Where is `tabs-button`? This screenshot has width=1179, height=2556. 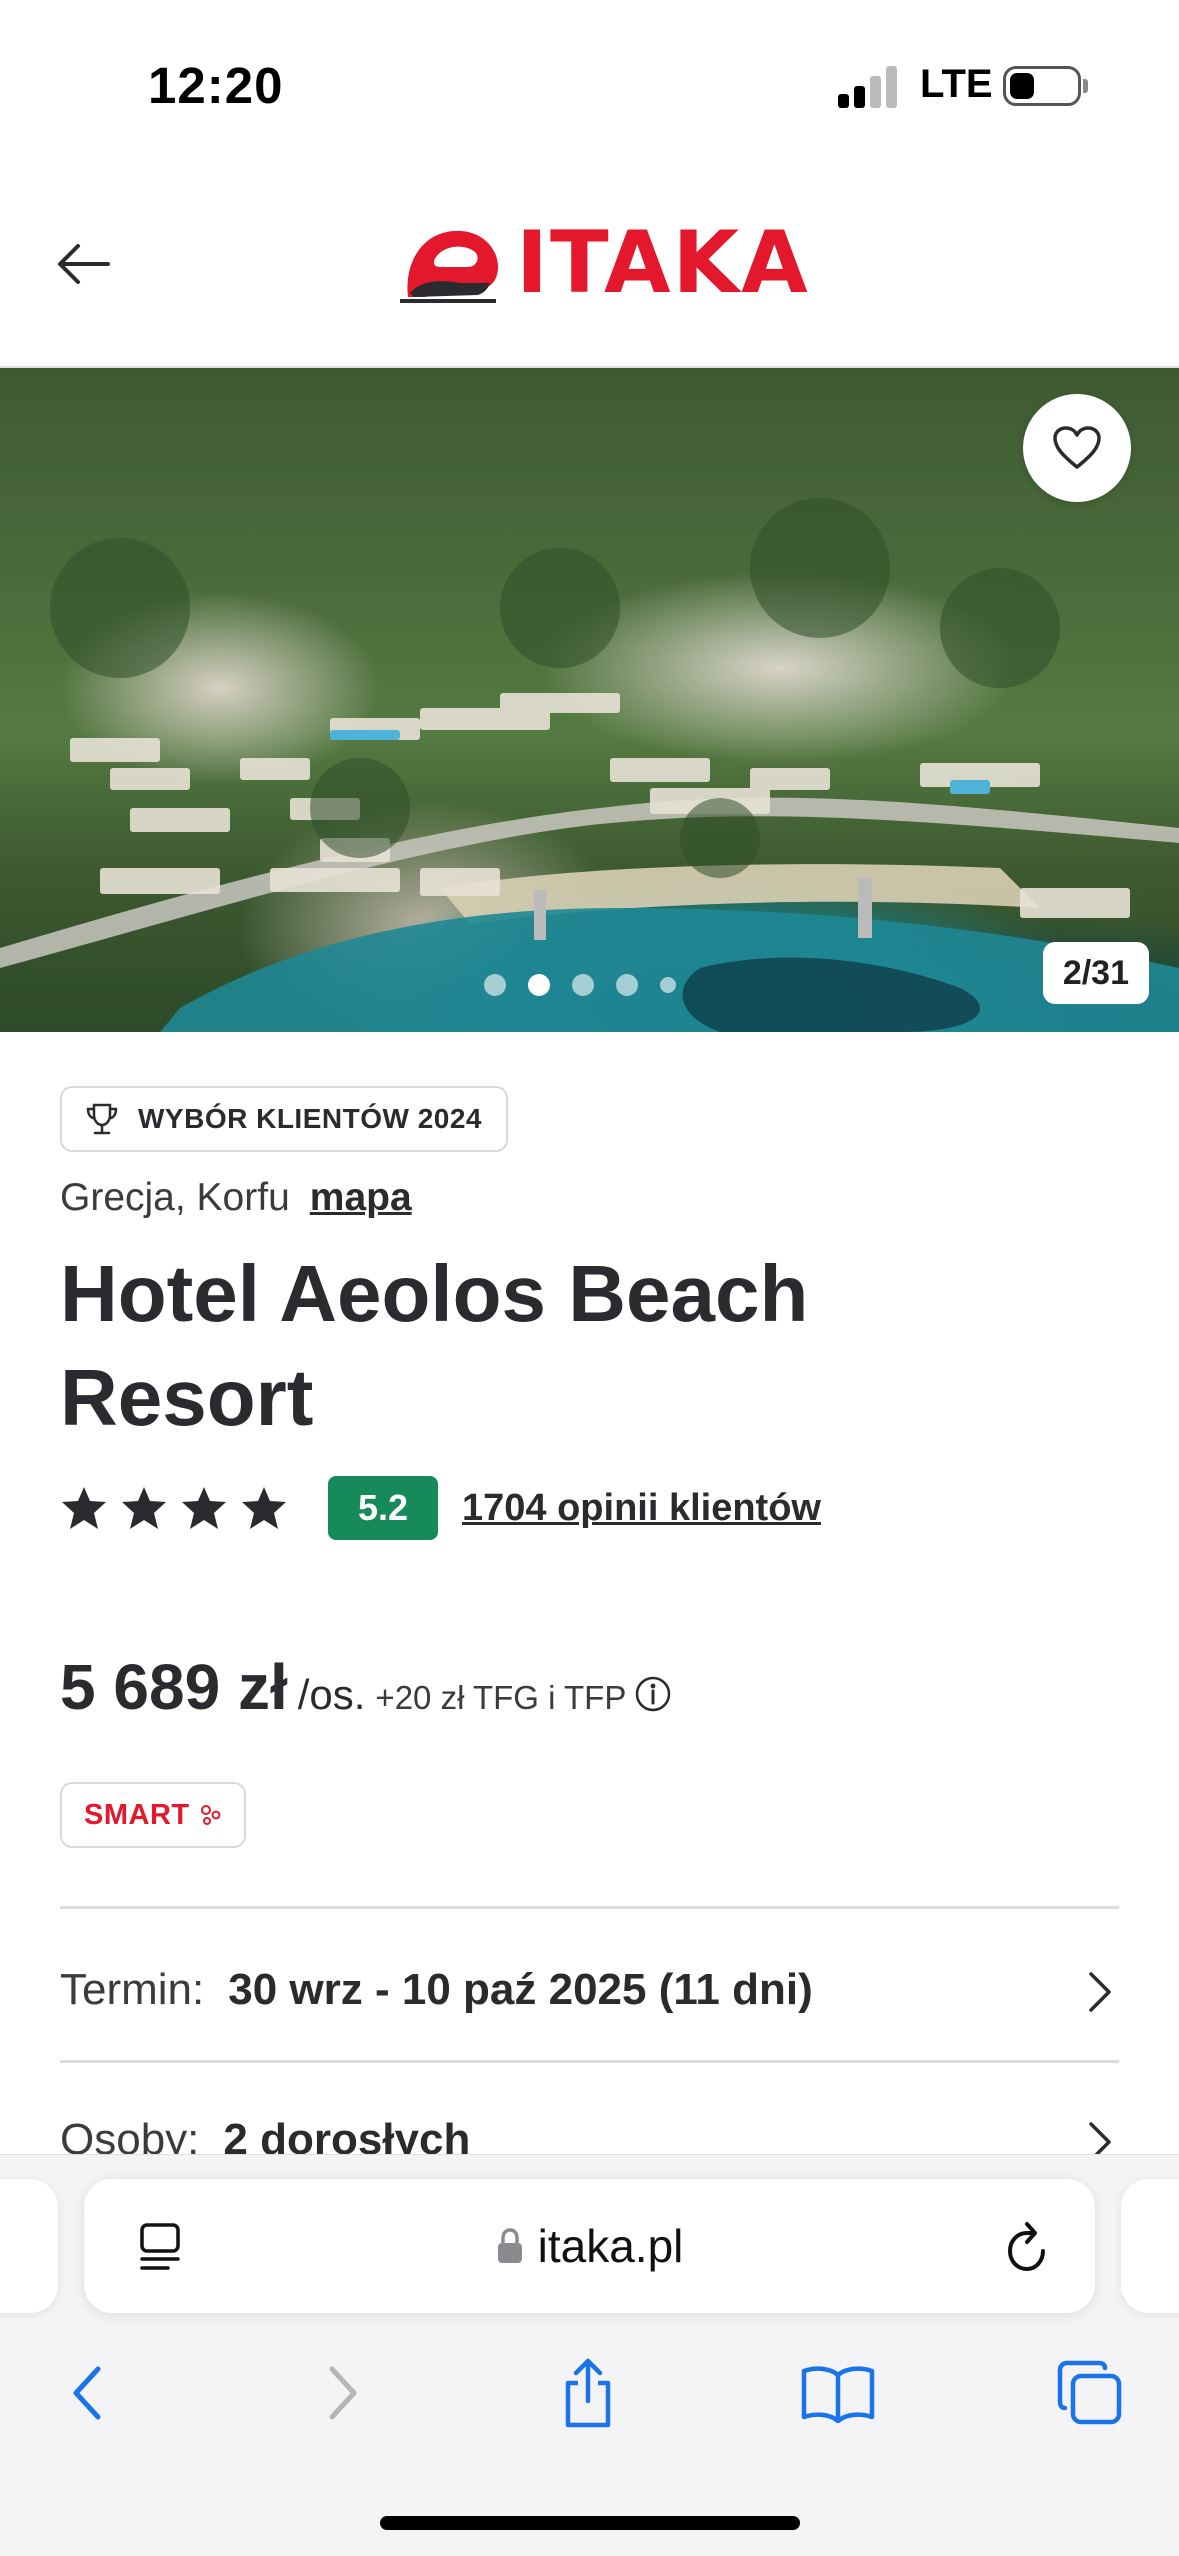
tabs-button is located at coordinates (1090, 2393).